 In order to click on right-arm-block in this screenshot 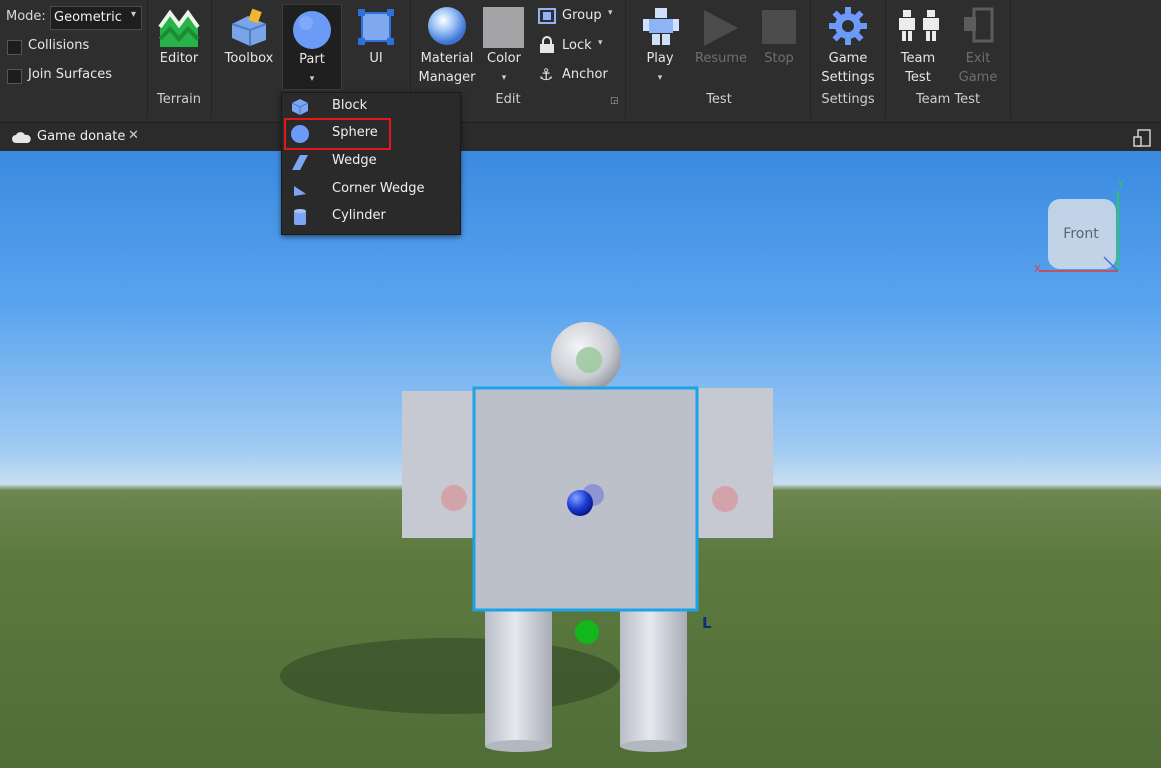, I will do `click(734, 463)`.